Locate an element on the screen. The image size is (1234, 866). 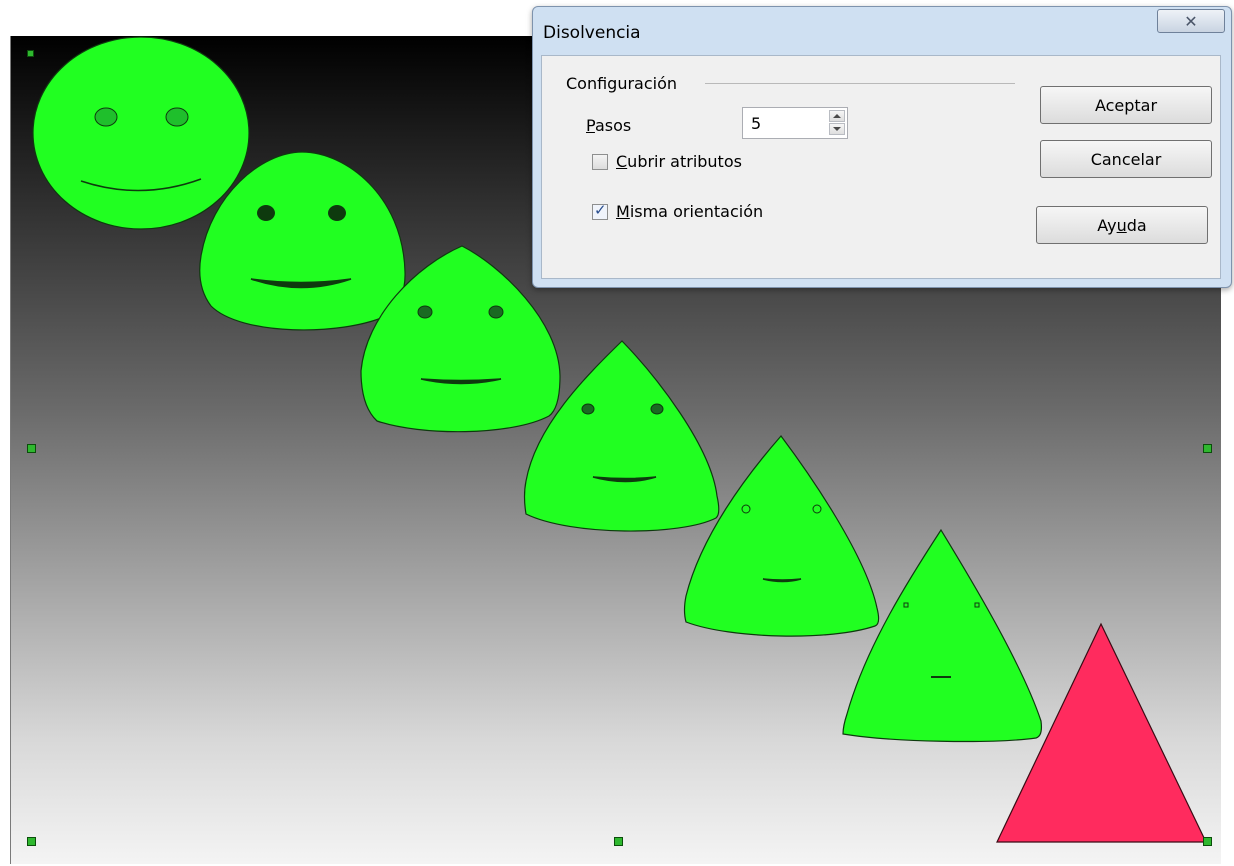
cover-attributes-label: Cubrir atributos is located at coordinates (679, 161).